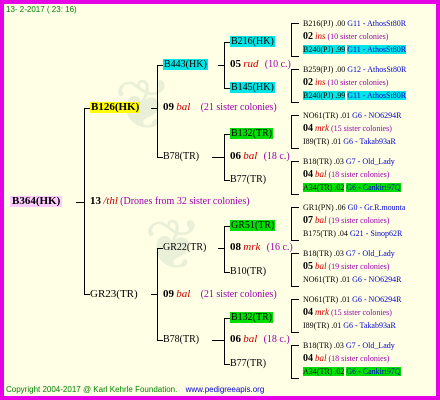  What do you see at coordinates (370, 345) in the screenshot?
I see `gen4-line: G7 - Old_Lady` at bounding box center [370, 345].